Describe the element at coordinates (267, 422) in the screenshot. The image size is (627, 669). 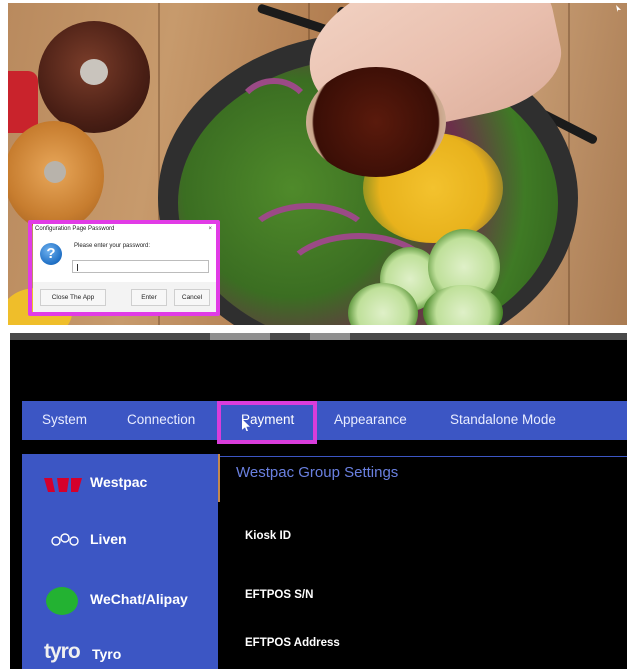
I see `tab-highlight-box` at that location.